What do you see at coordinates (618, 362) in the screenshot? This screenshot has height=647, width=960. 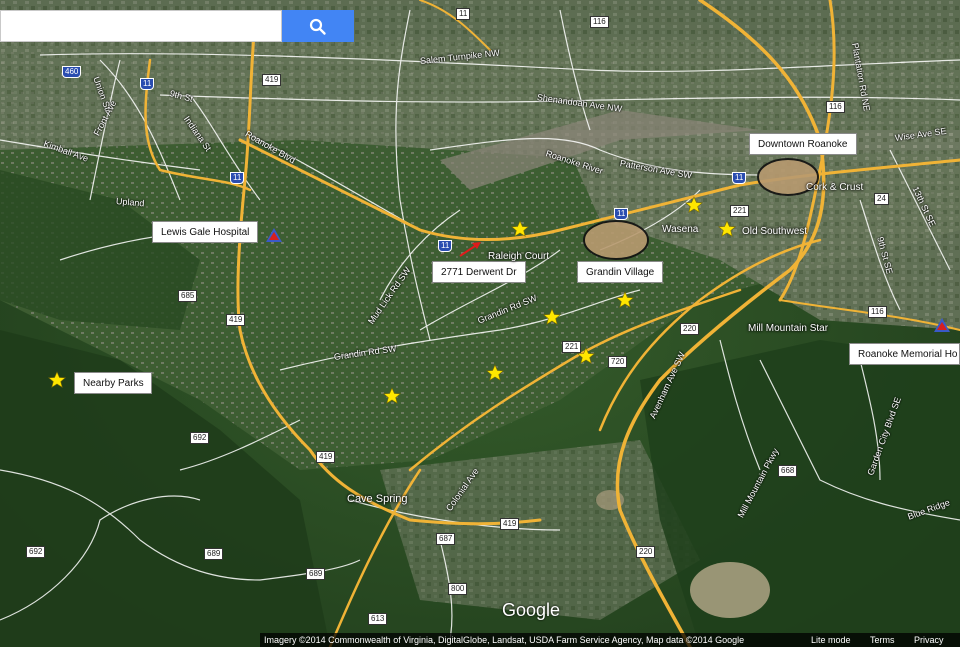 I see `route-shield: 720` at bounding box center [618, 362].